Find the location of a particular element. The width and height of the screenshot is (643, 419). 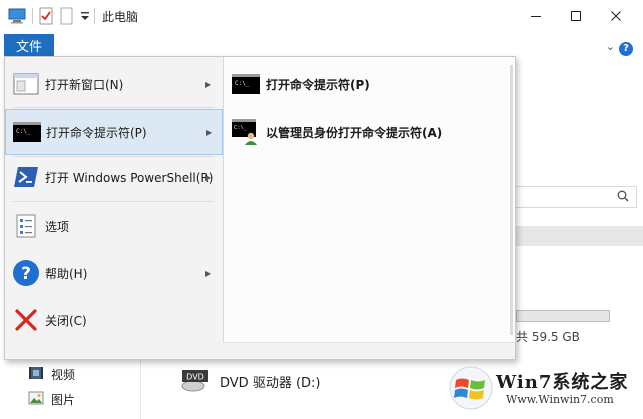

watermark-title: Win7系统之家 is located at coordinates (562, 382).